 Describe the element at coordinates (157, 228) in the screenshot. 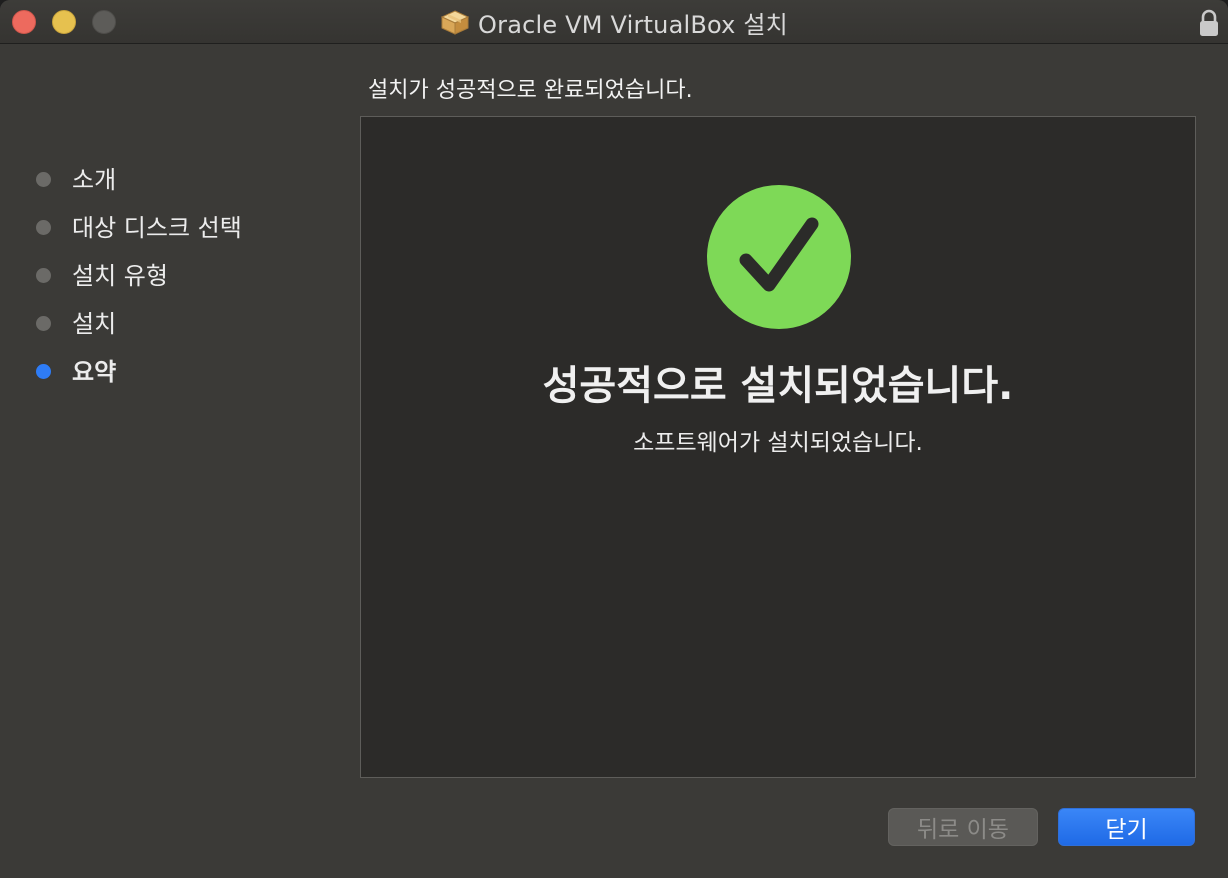

I see `sidebar-item-label: 대상 디스크 선택` at that location.